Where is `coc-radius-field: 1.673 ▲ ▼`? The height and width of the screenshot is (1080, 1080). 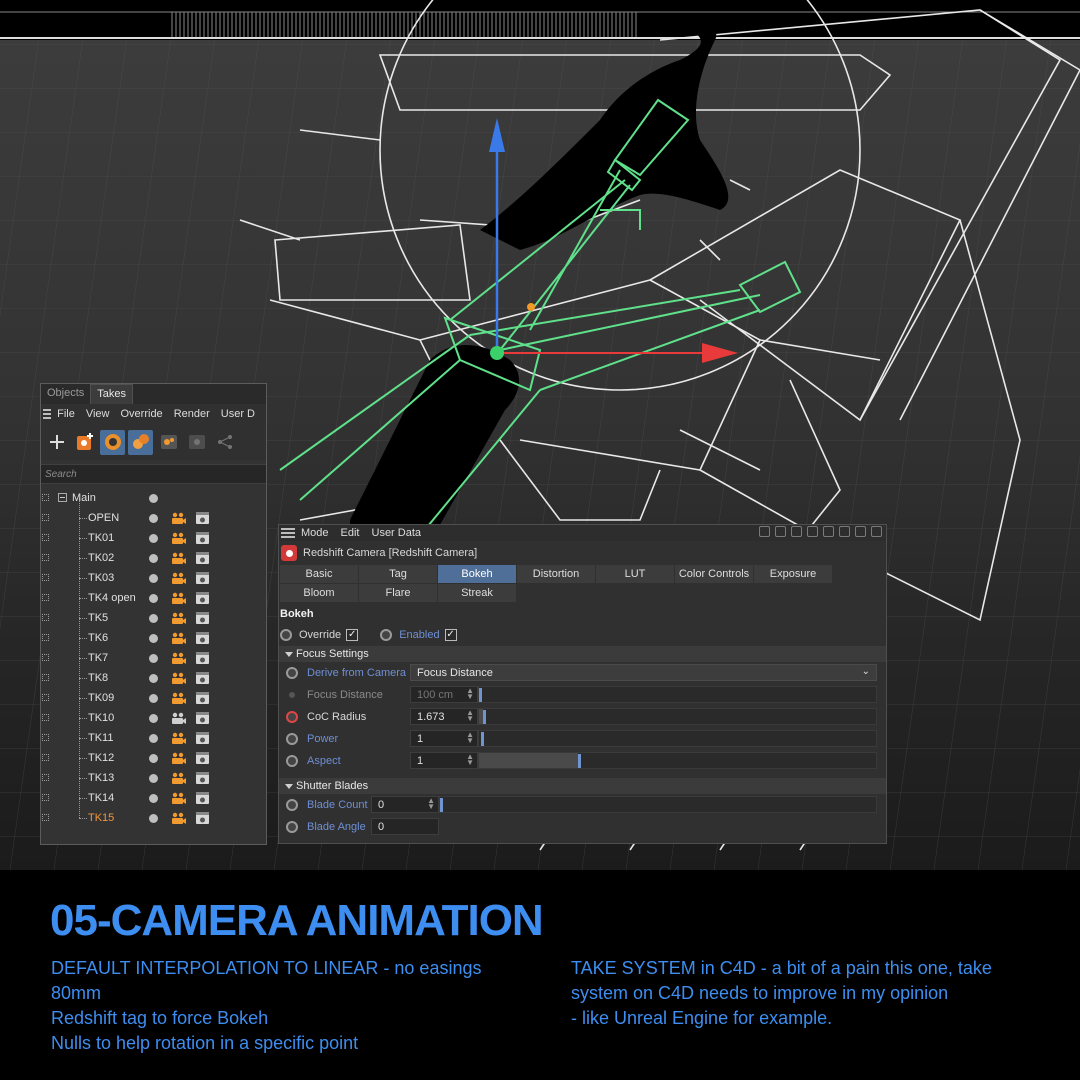 coc-radius-field: 1.673 ▲ ▼ is located at coordinates (444, 716).